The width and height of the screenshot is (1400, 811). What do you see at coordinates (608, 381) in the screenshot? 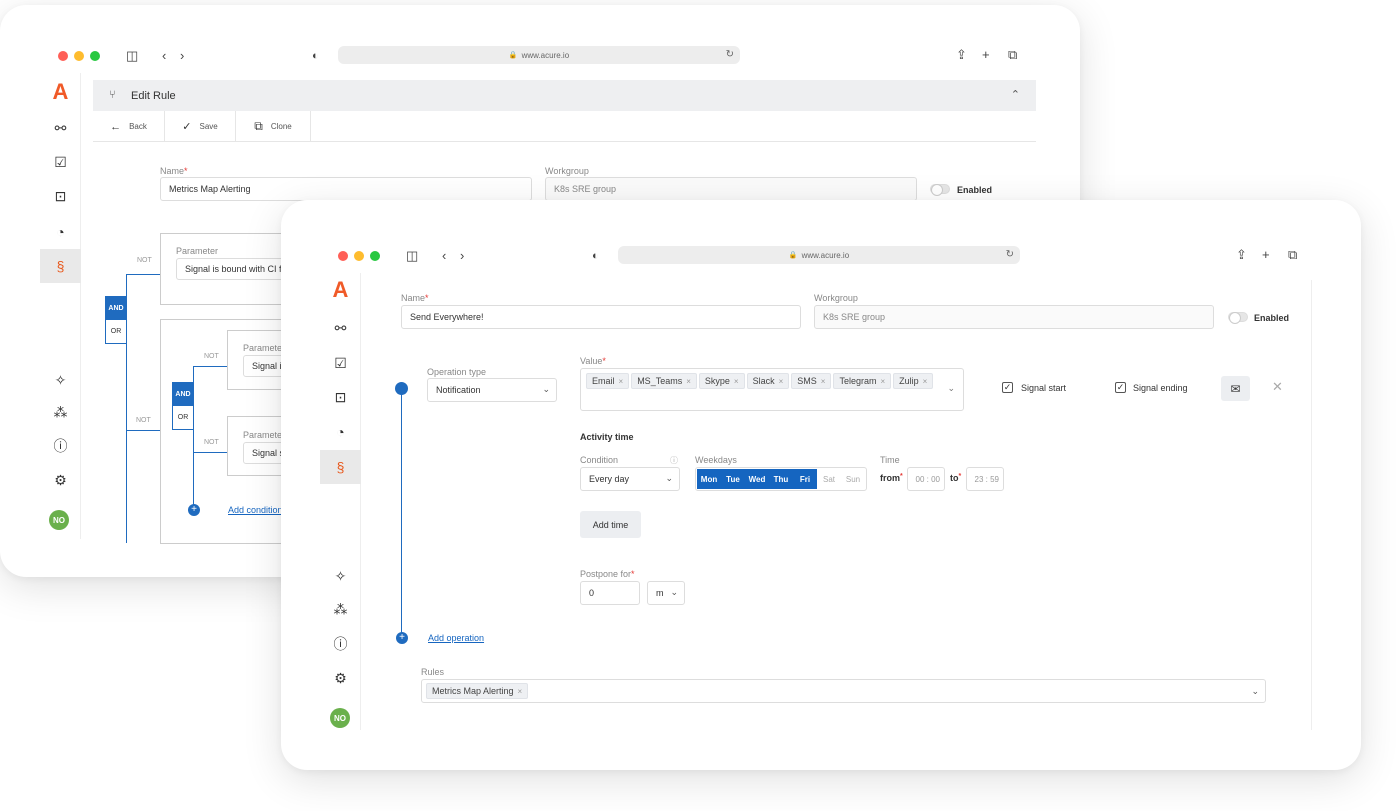
I see `value-chip: Email ×` at bounding box center [608, 381].